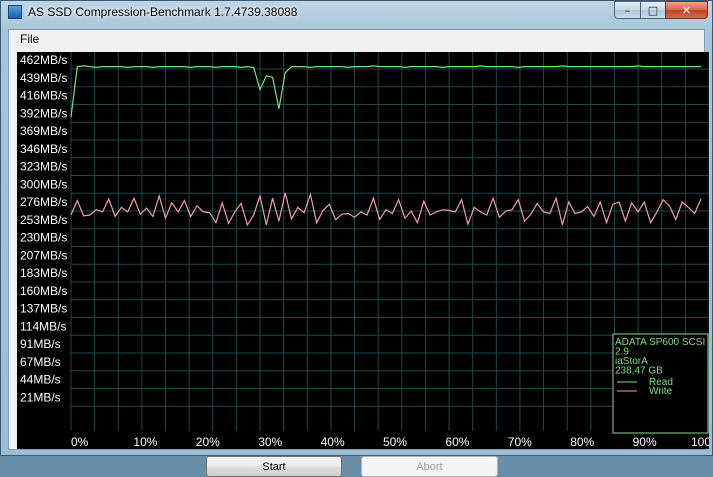  Describe the element at coordinates (145, 442) in the screenshot. I see `x-tick-label: 10%` at that location.